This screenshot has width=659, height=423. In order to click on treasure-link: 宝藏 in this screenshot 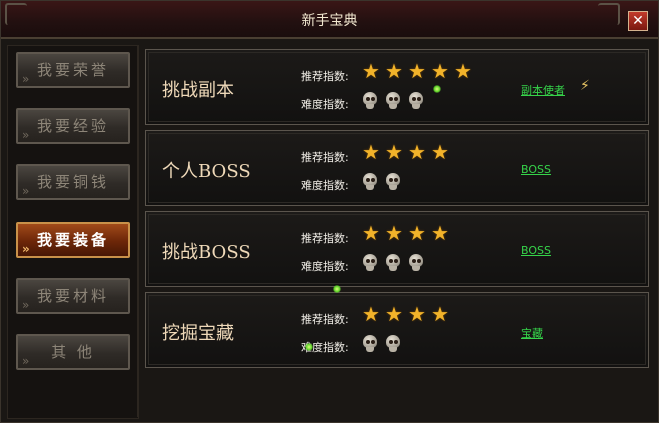, I will do `click(532, 333)`.